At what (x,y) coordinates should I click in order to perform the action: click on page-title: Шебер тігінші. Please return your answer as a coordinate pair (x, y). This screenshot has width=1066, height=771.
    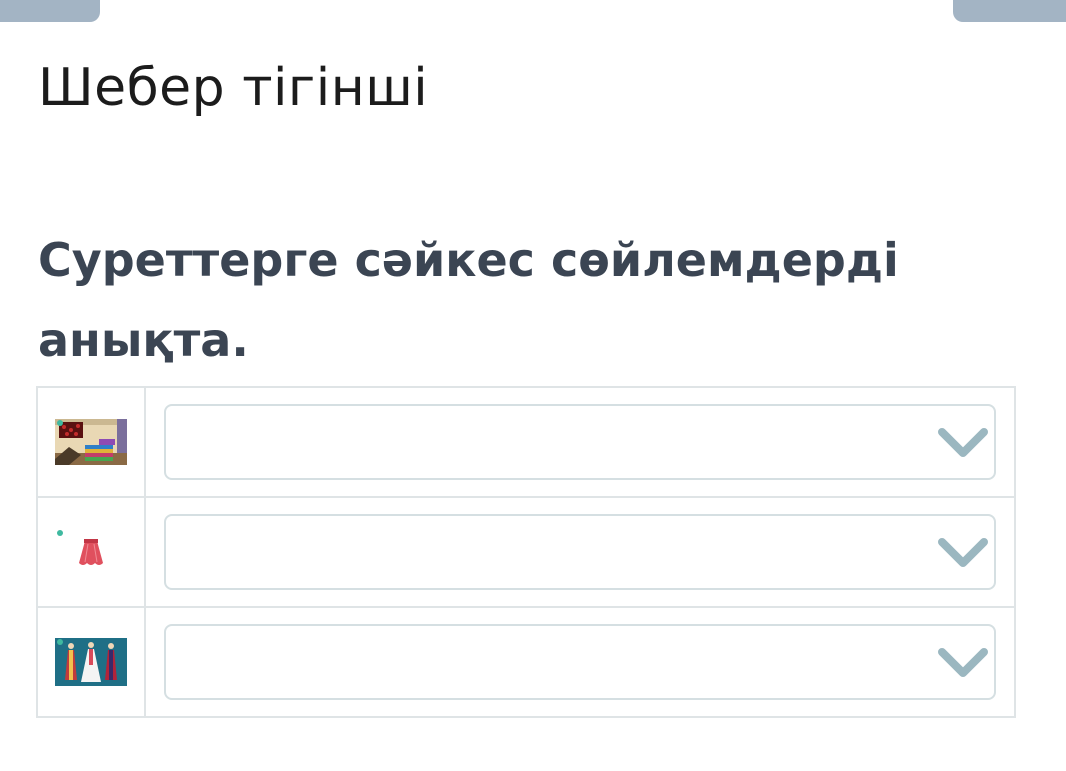
    Looking at the image, I should click on (233, 88).